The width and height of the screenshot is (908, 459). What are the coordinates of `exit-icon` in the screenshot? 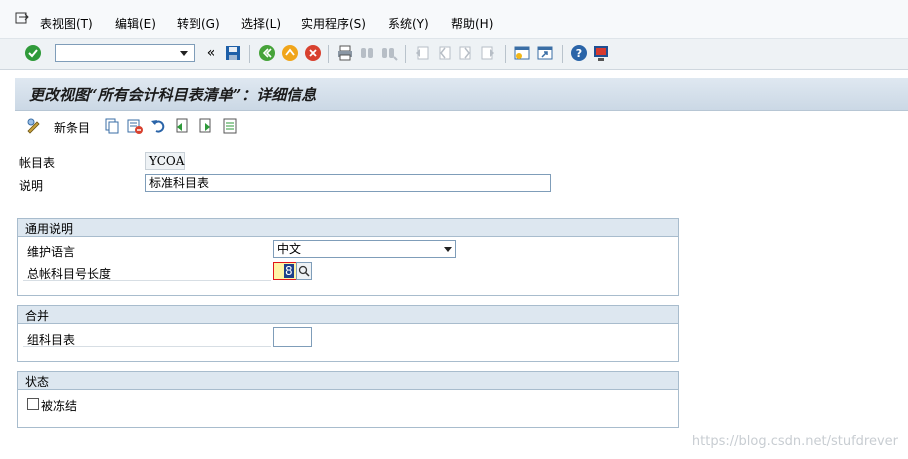 It's located at (290, 53).